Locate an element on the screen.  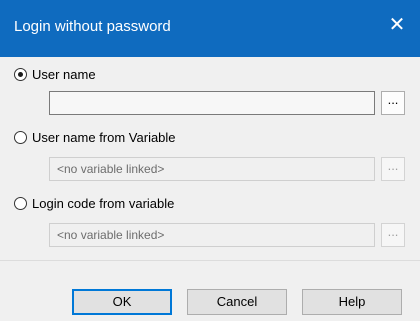
user-name-variable-field: <no variable linked> is located at coordinates (212, 169).